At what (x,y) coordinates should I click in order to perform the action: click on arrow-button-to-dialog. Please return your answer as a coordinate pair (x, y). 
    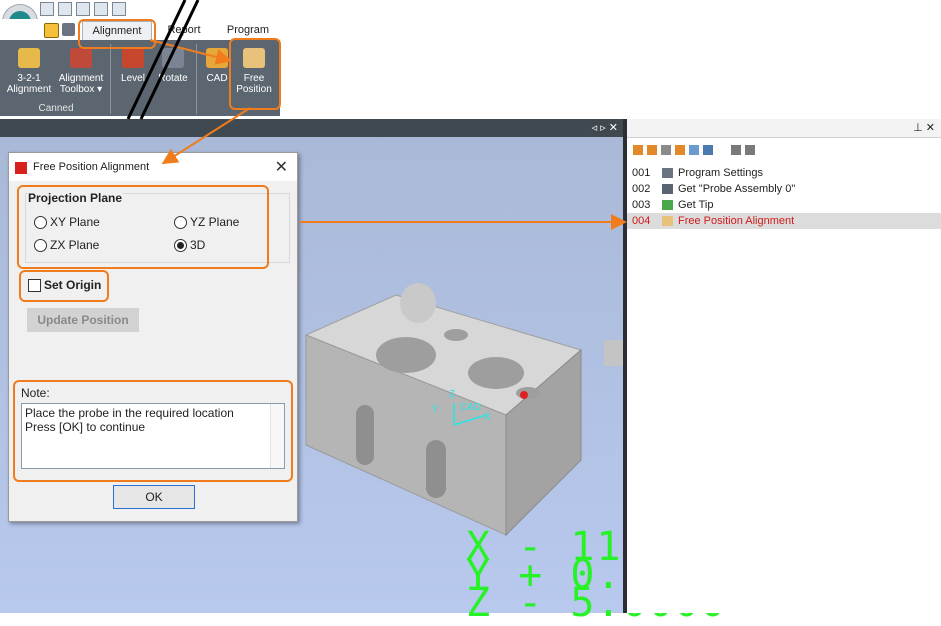
    Looking at the image, I should click on (206, 136).